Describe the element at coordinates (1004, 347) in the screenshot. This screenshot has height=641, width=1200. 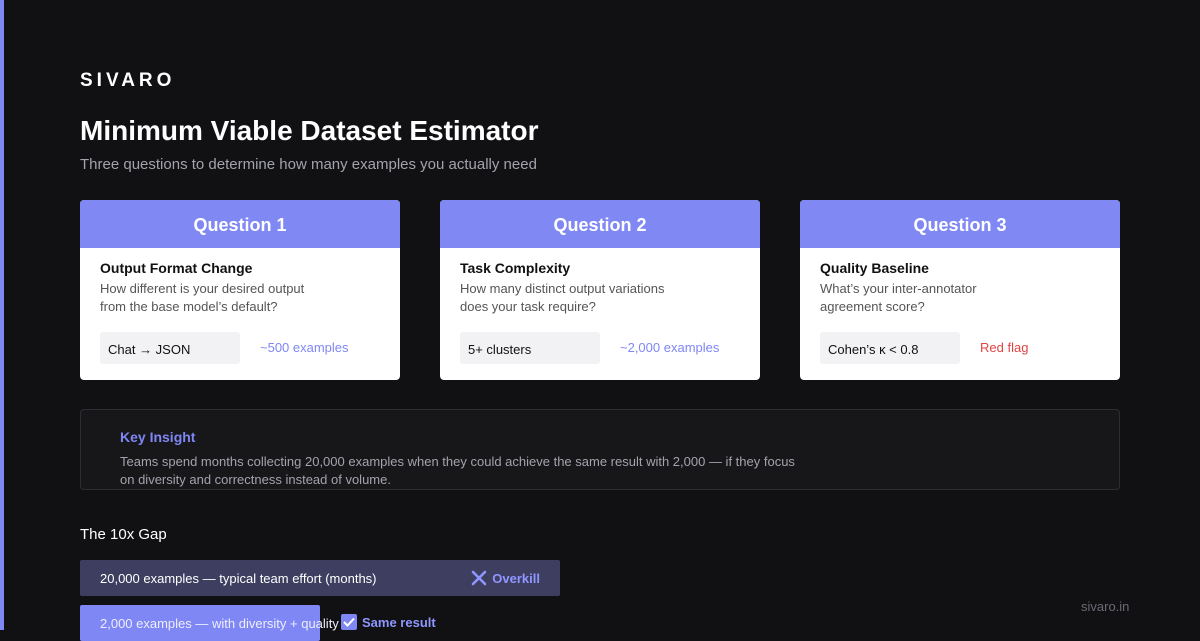
I see `red-flag-text: Red flag` at that location.